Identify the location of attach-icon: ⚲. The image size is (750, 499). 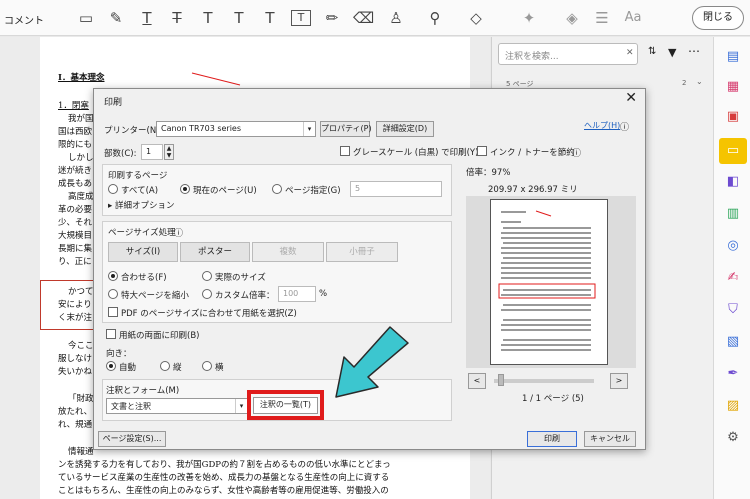
(435, 18).